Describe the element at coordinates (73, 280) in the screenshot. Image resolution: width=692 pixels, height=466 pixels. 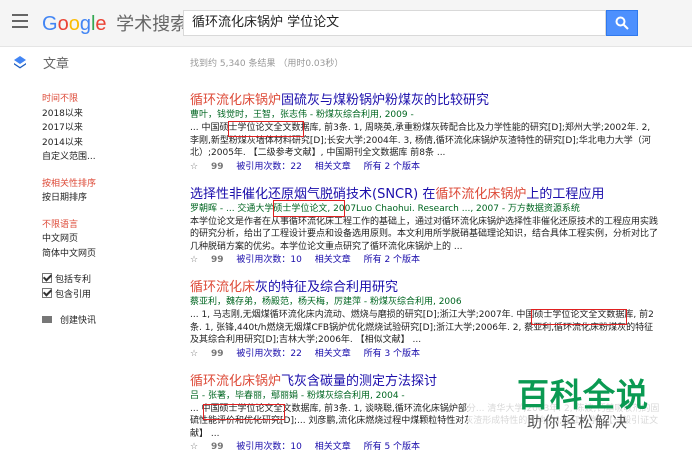
I see `include-patents-label: 包括专利` at that location.